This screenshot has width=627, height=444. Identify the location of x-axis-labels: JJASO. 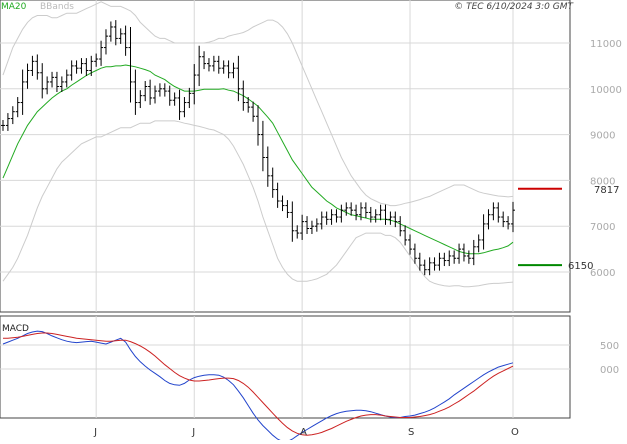
(306, 432).